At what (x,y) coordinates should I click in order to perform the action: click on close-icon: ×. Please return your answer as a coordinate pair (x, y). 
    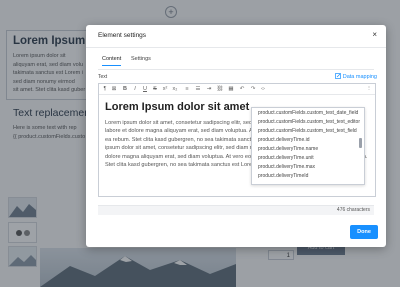
    Looking at the image, I should click on (374, 34).